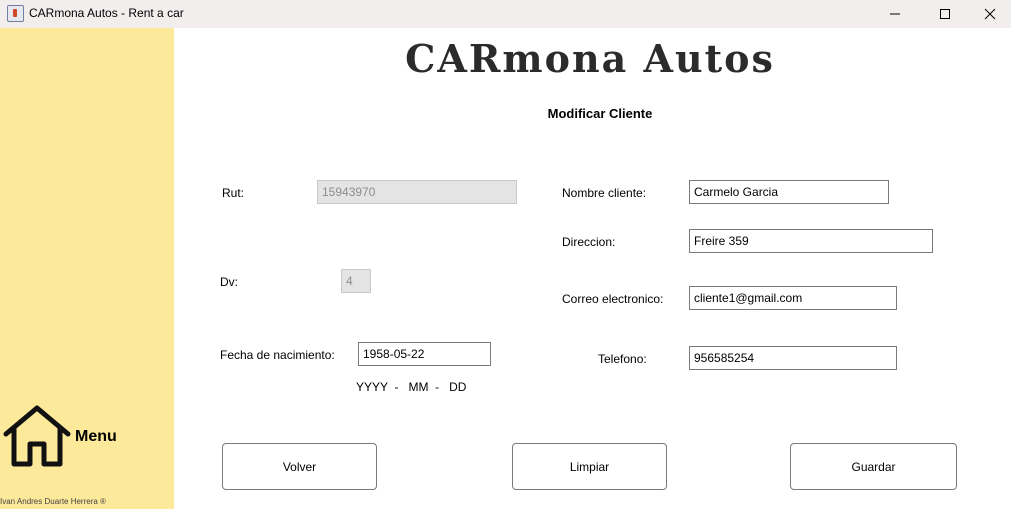 This screenshot has height=509, width=1011. What do you see at coordinates (622, 359) in the screenshot?
I see `phone-label: Telefono:` at bounding box center [622, 359].